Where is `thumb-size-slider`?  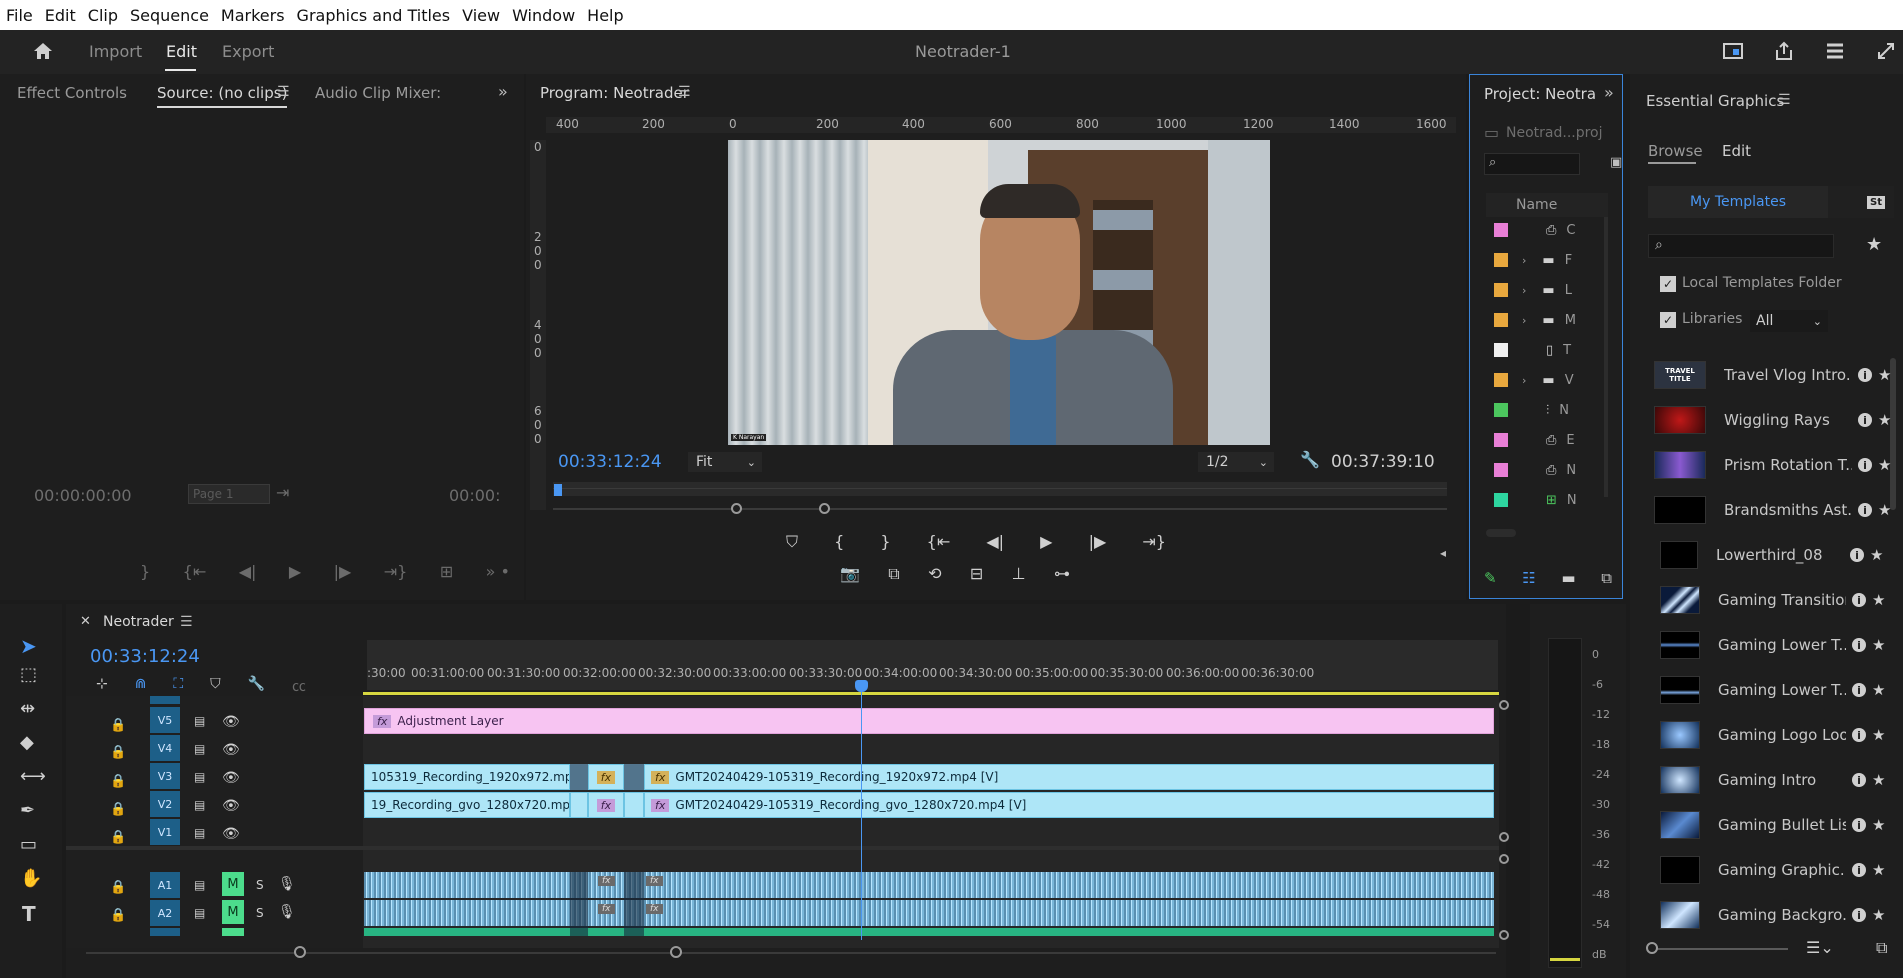 thumb-size-slider is located at coordinates (1718, 949).